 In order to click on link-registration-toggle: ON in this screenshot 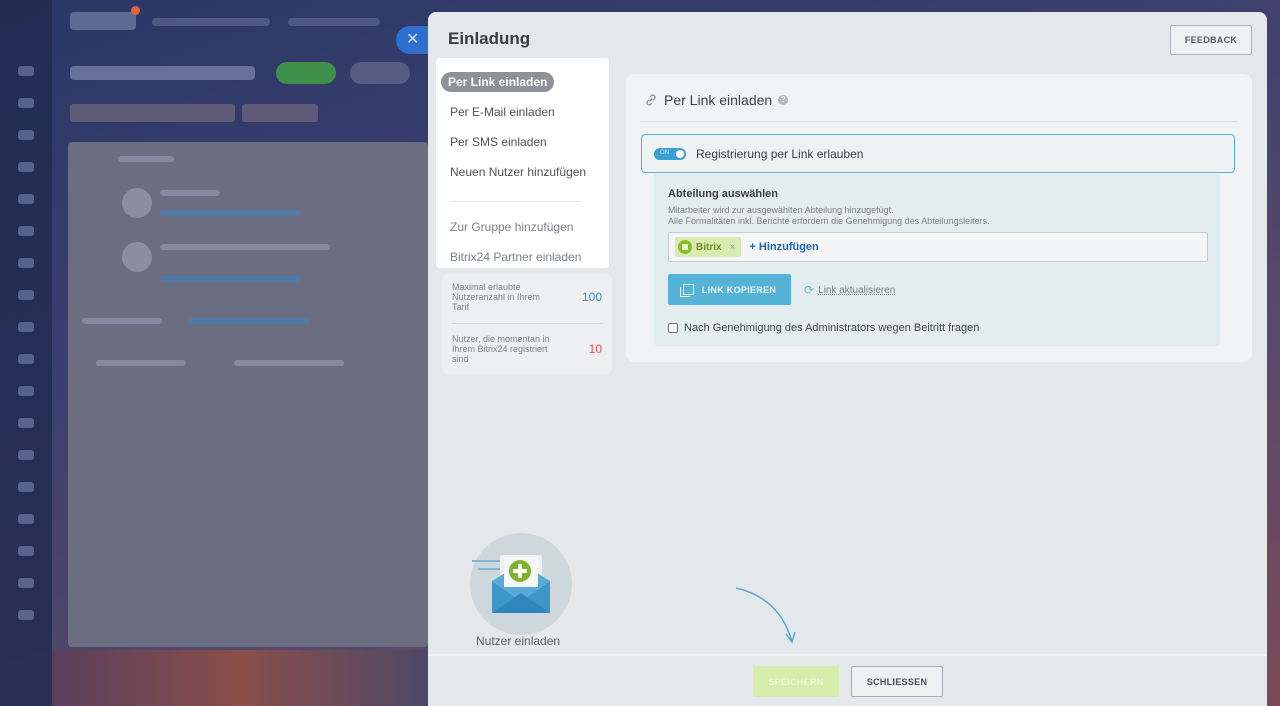, I will do `click(670, 153)`.